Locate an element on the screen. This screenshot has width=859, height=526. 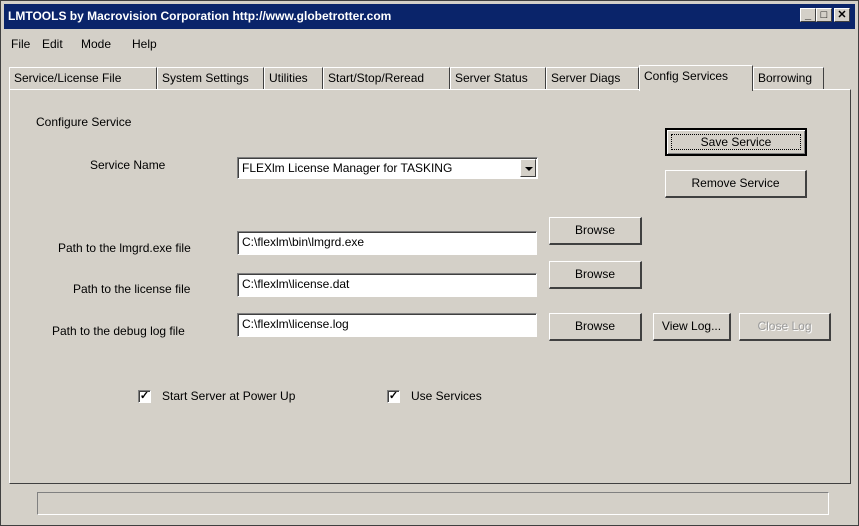
browse-lmgrd-button: Browse is located at coordinates (595, 231).